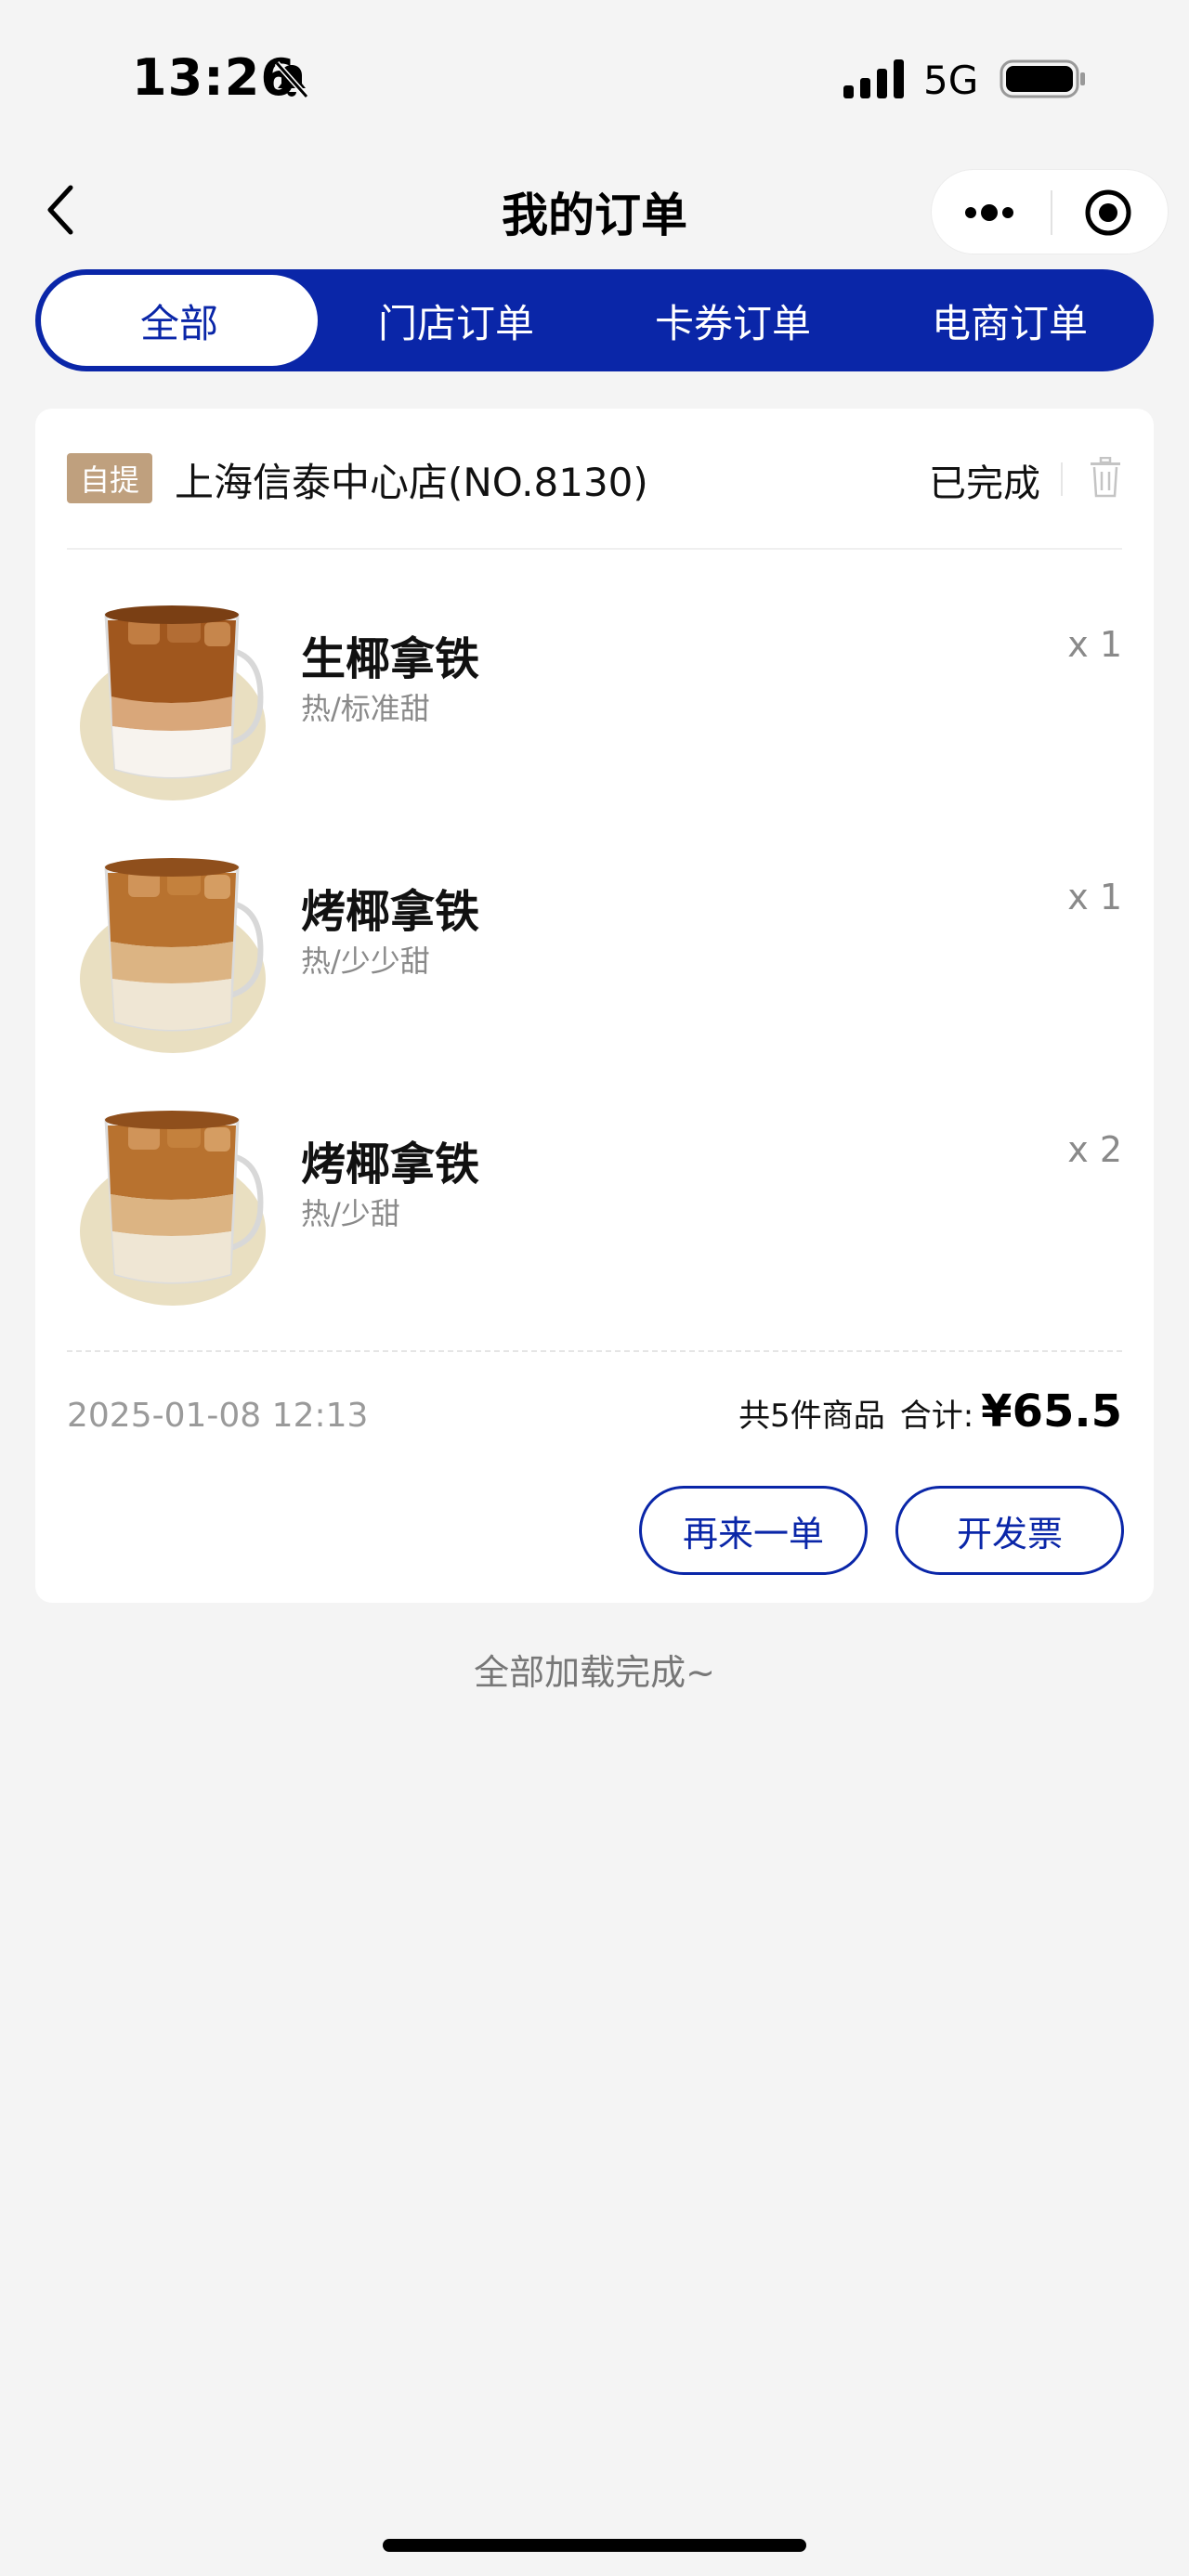  I want to click on order-status: 已完成, so click(984, 484).